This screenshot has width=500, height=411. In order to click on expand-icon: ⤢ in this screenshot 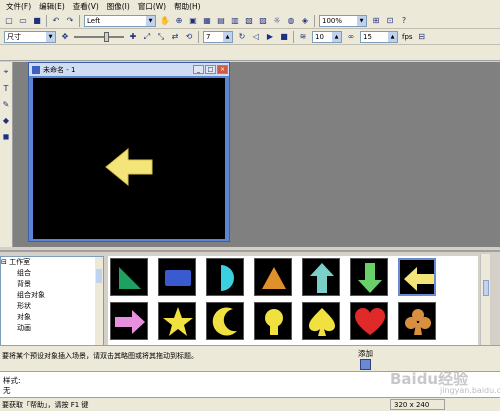, I will do `click(147, 37)`.